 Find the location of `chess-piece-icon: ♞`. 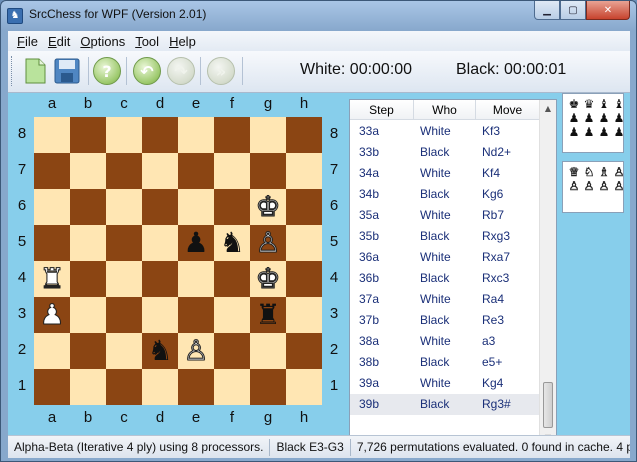

chess-piece-icon: ♞ is located at coordinates (159, 351).